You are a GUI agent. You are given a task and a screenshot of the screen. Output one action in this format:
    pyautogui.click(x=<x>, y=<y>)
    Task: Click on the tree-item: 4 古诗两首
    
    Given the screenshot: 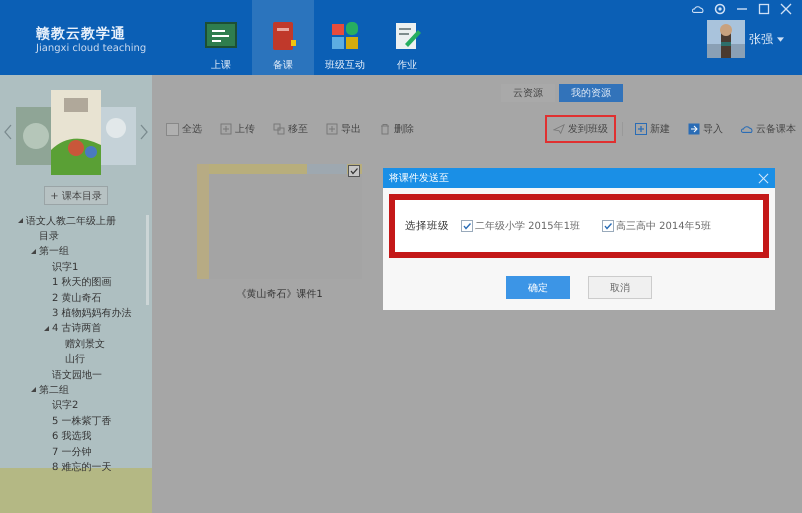 What is the action you would take?
    pyautogui.click(x=77, y=328)
    